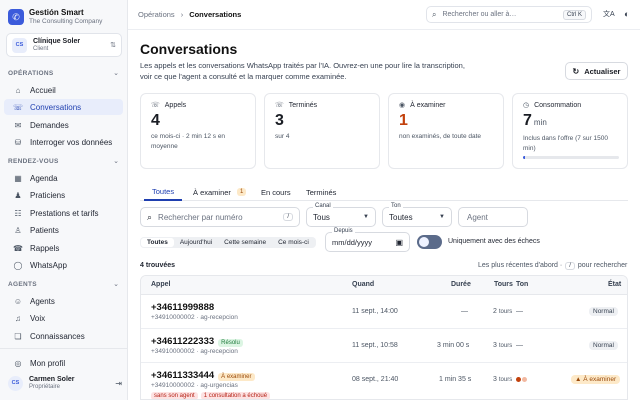  Describe the element at coordinates (461, 284) in the screenshot. I see `col-duree: Durée` at that location.